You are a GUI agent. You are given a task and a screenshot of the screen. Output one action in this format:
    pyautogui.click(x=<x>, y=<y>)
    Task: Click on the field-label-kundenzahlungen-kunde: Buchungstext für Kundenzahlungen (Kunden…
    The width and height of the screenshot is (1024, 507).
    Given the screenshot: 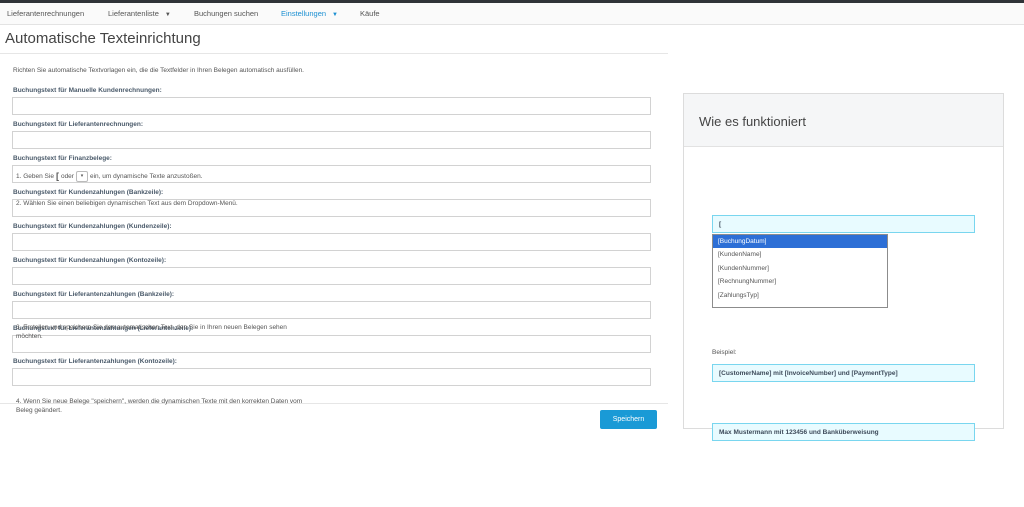 What is the action you would take?
    pyautogui.click(x=92, y=226)
    